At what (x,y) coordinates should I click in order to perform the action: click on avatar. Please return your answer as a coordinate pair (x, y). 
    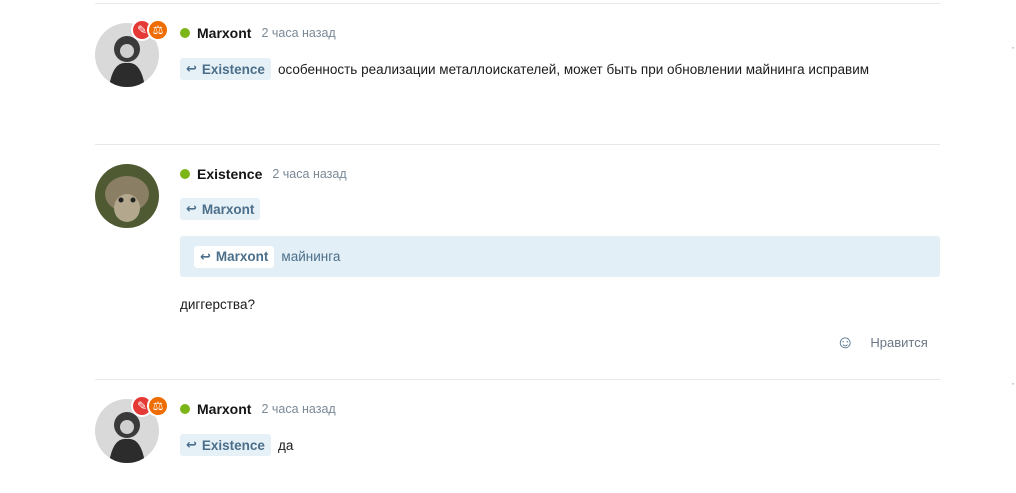
    Looking at the image, I should click on (127, 196).